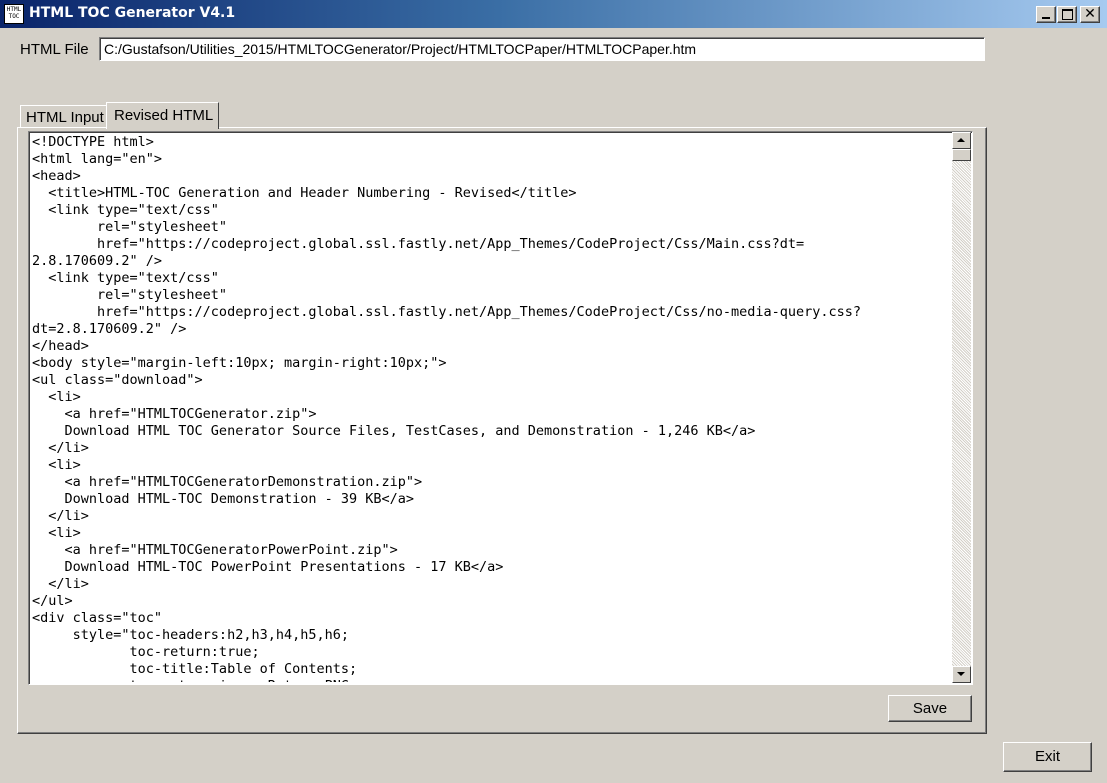 The width and height of the screenshot is (1107, 783). What do you see at coordinates (1047, 757) in the screenshot?
I see `exit-button: Exit` at bounding box center [1047, 757].